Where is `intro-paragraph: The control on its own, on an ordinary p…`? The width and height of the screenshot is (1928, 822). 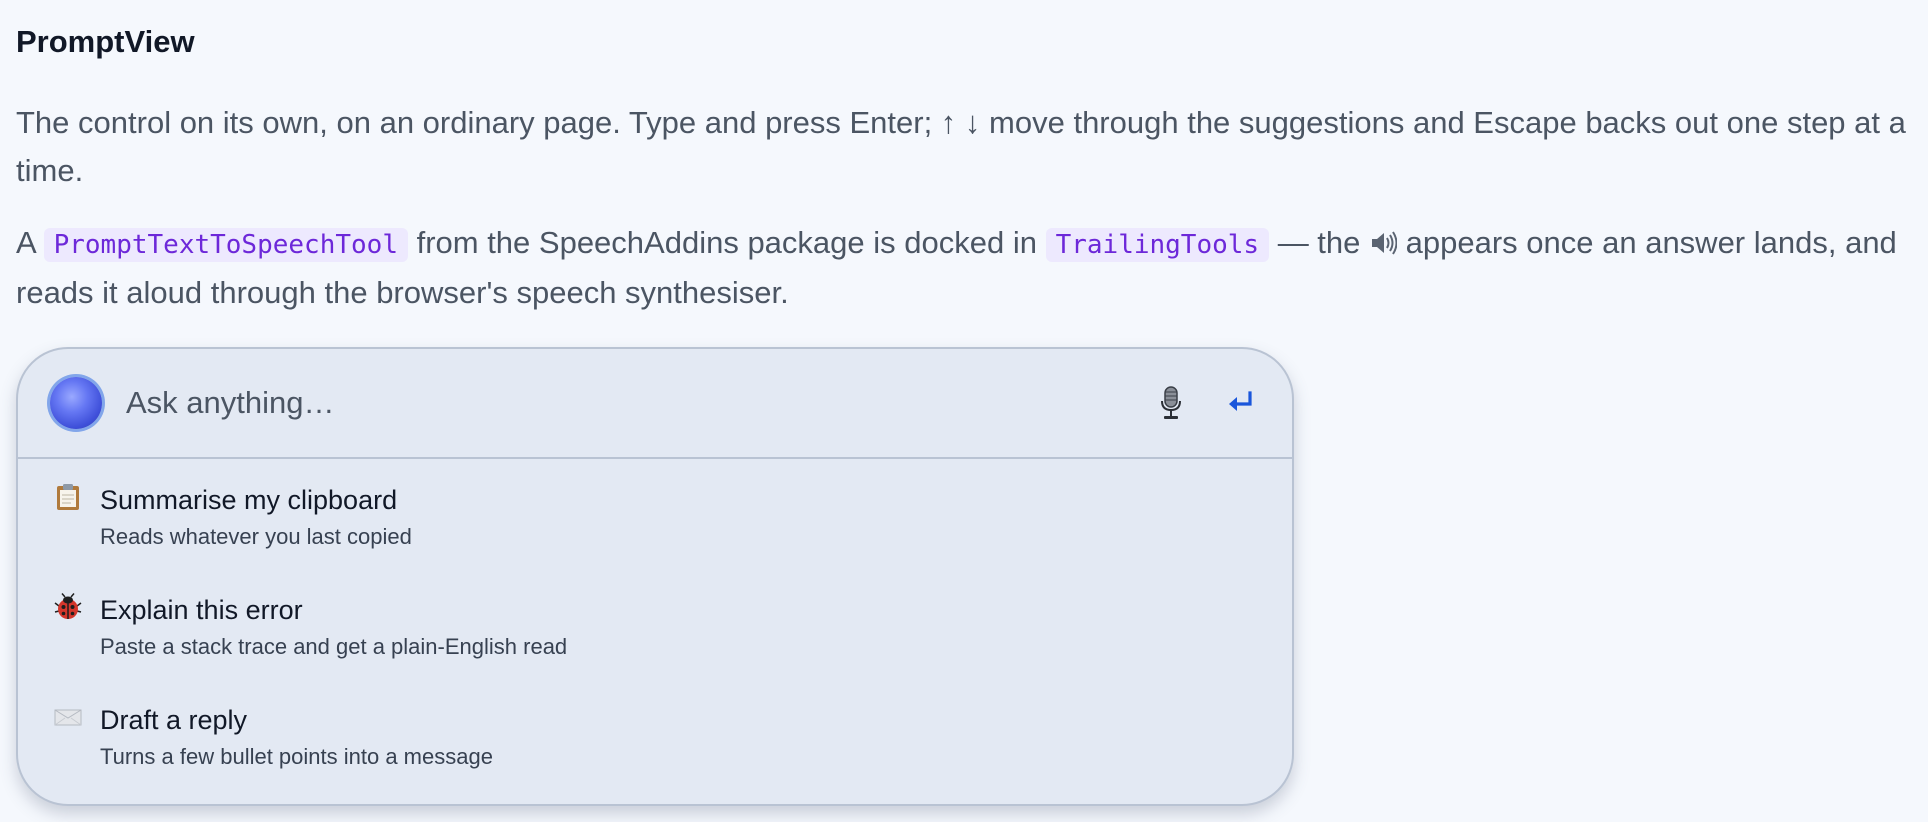 intro-paragraph: The control on its own, on an ordinary p… is located at coordinates (961, 146).